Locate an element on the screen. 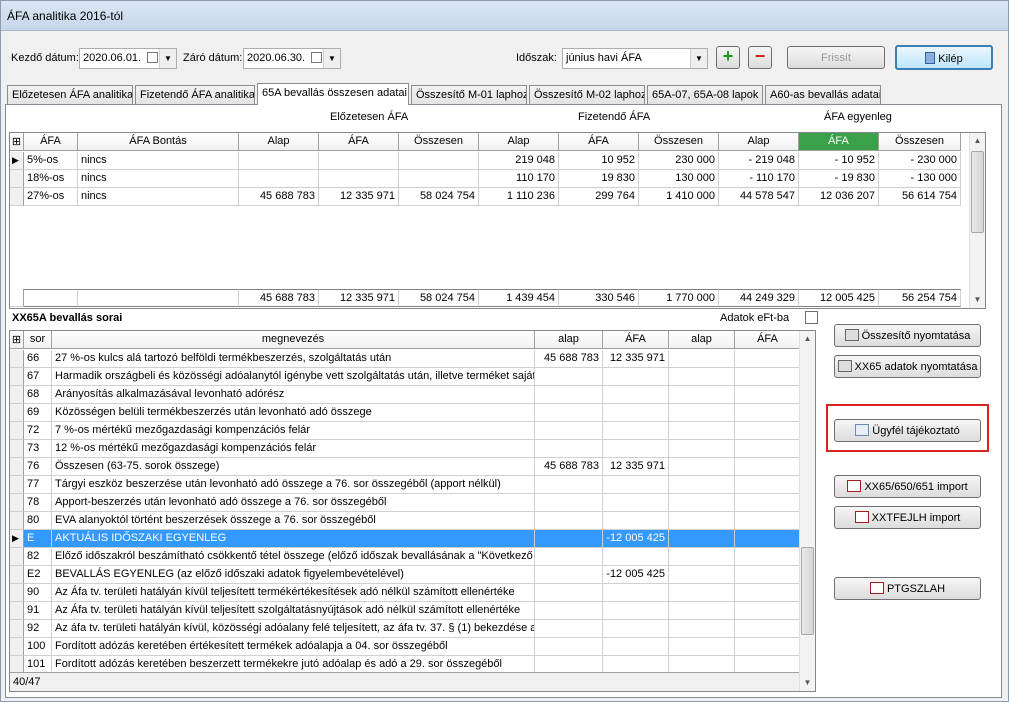  table-cell: 68 is located at coordinates (38, 395).